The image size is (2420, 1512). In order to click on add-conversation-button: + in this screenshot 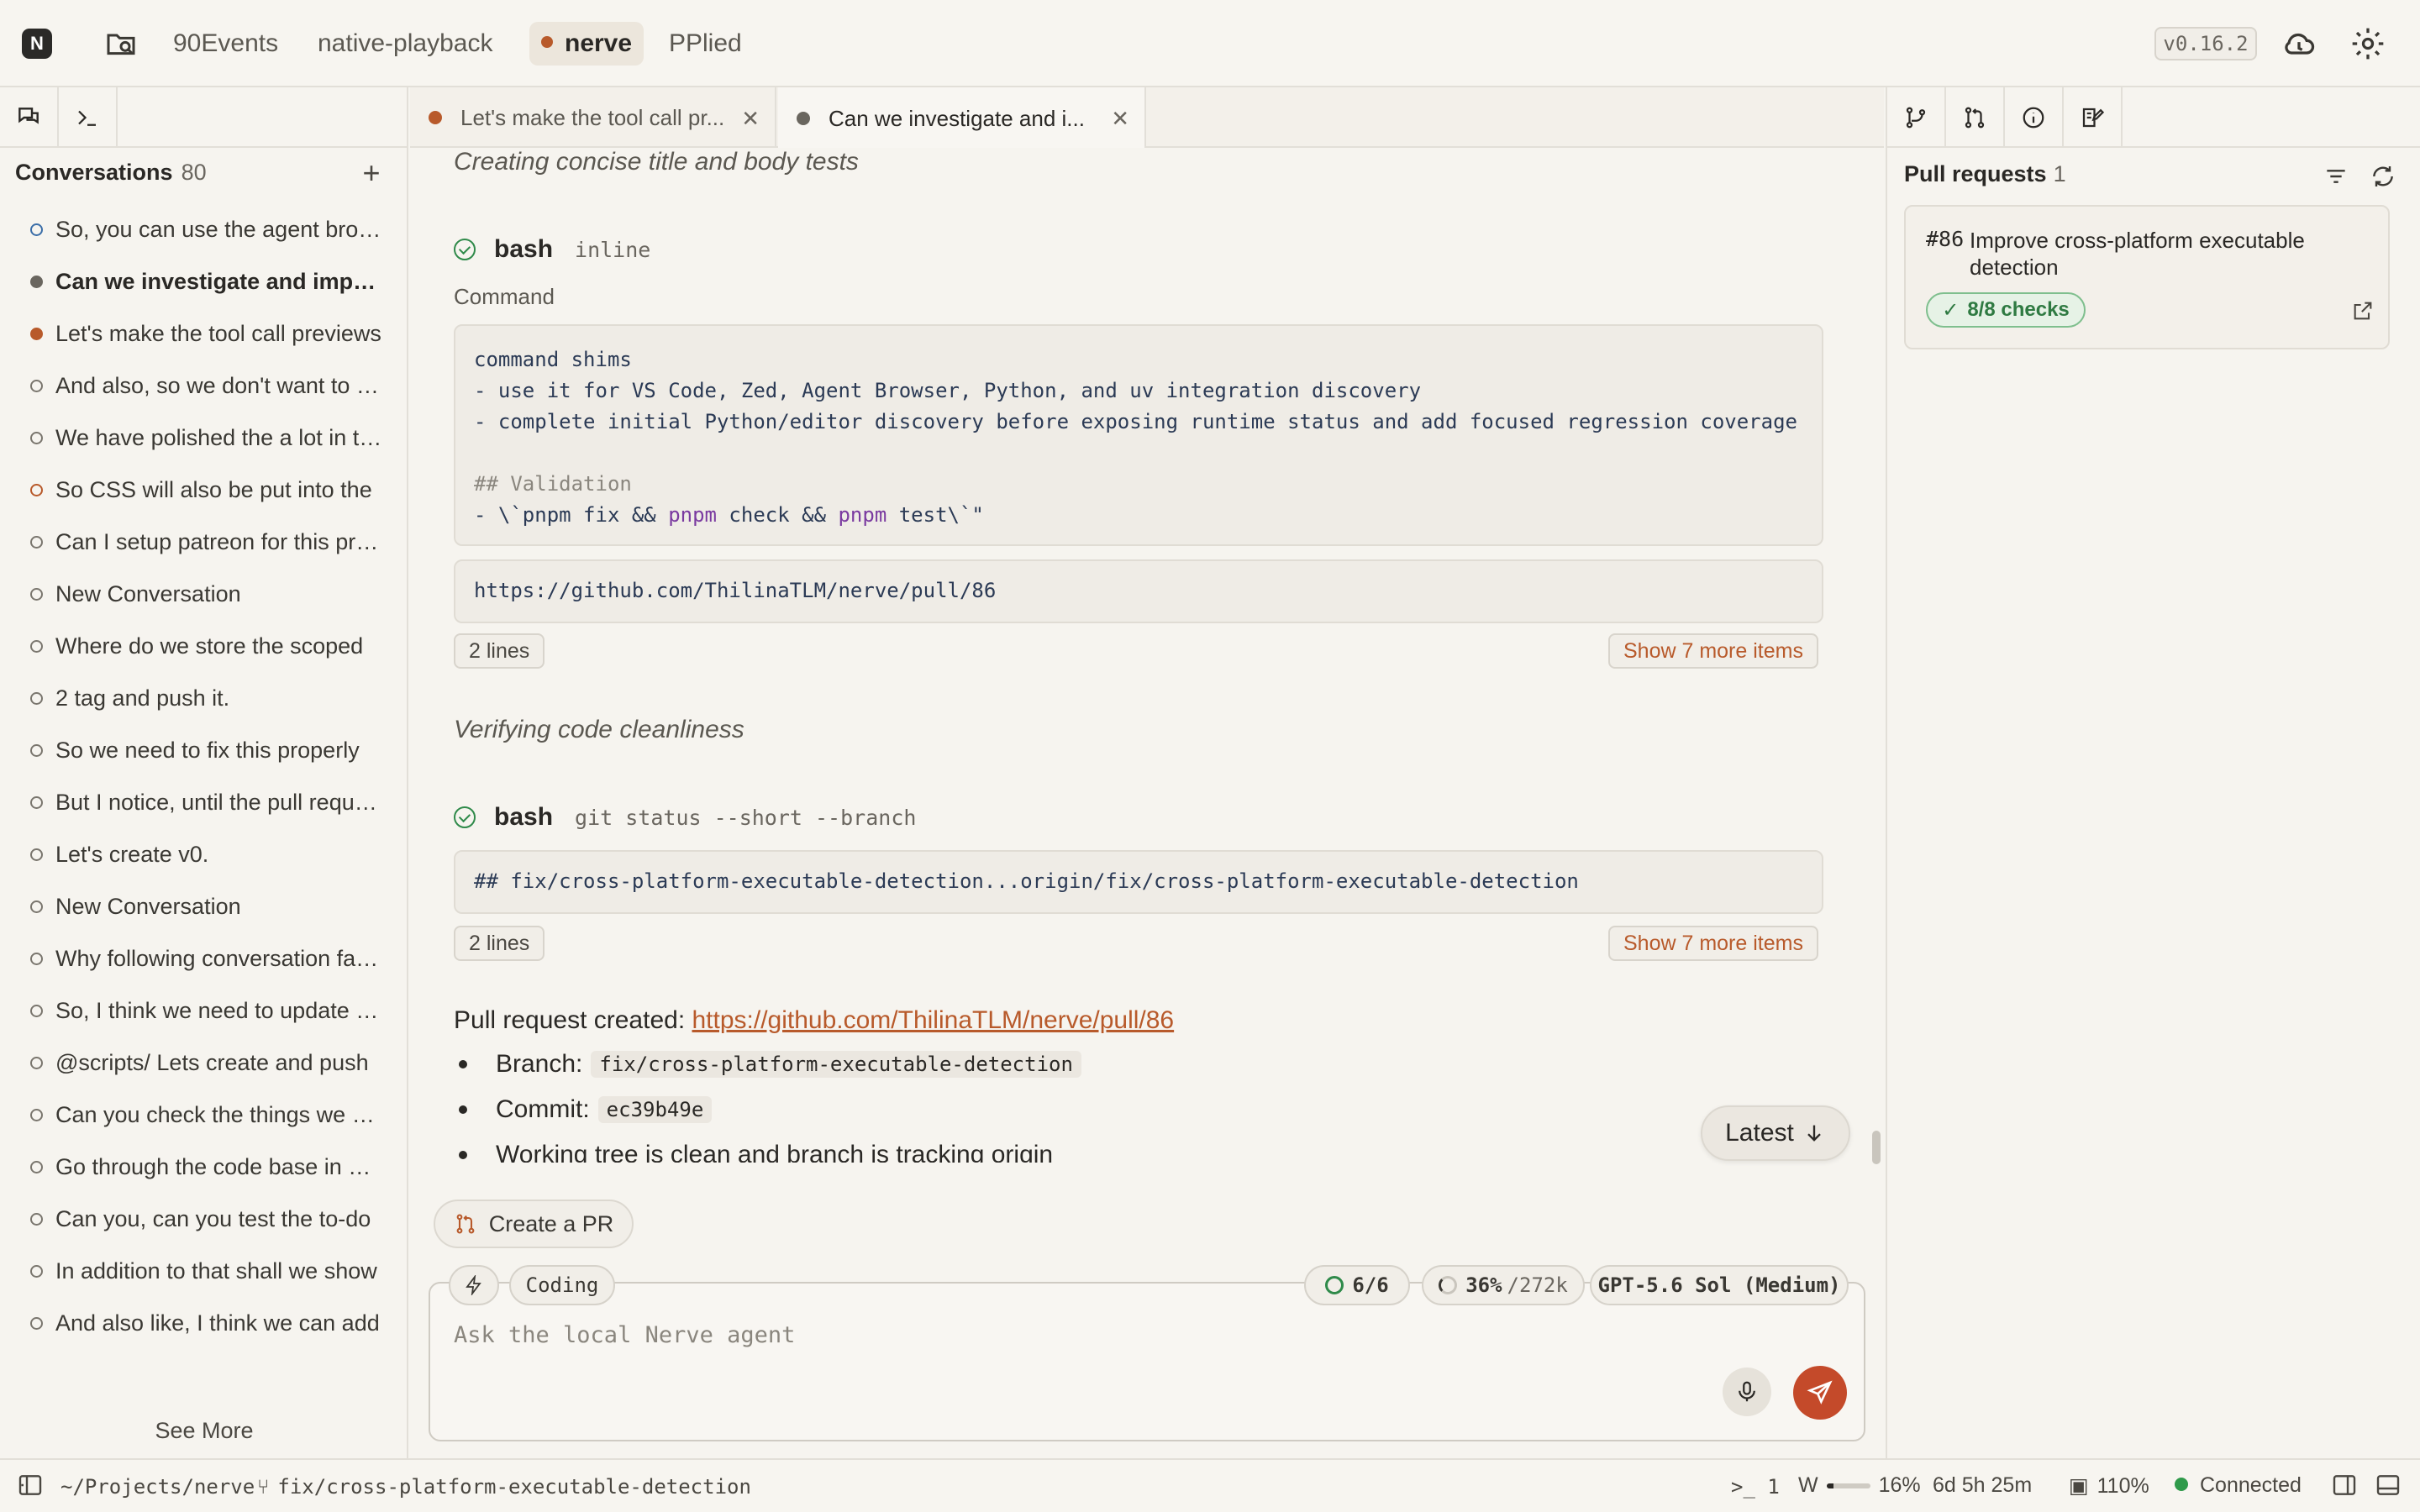, I will do `click(371, 174)`.